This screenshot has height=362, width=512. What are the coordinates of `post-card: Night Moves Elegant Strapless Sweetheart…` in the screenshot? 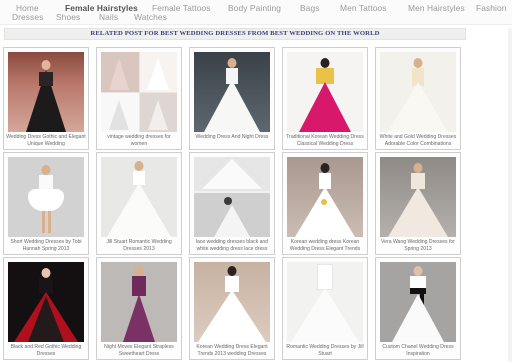 It's located at (139, 308).